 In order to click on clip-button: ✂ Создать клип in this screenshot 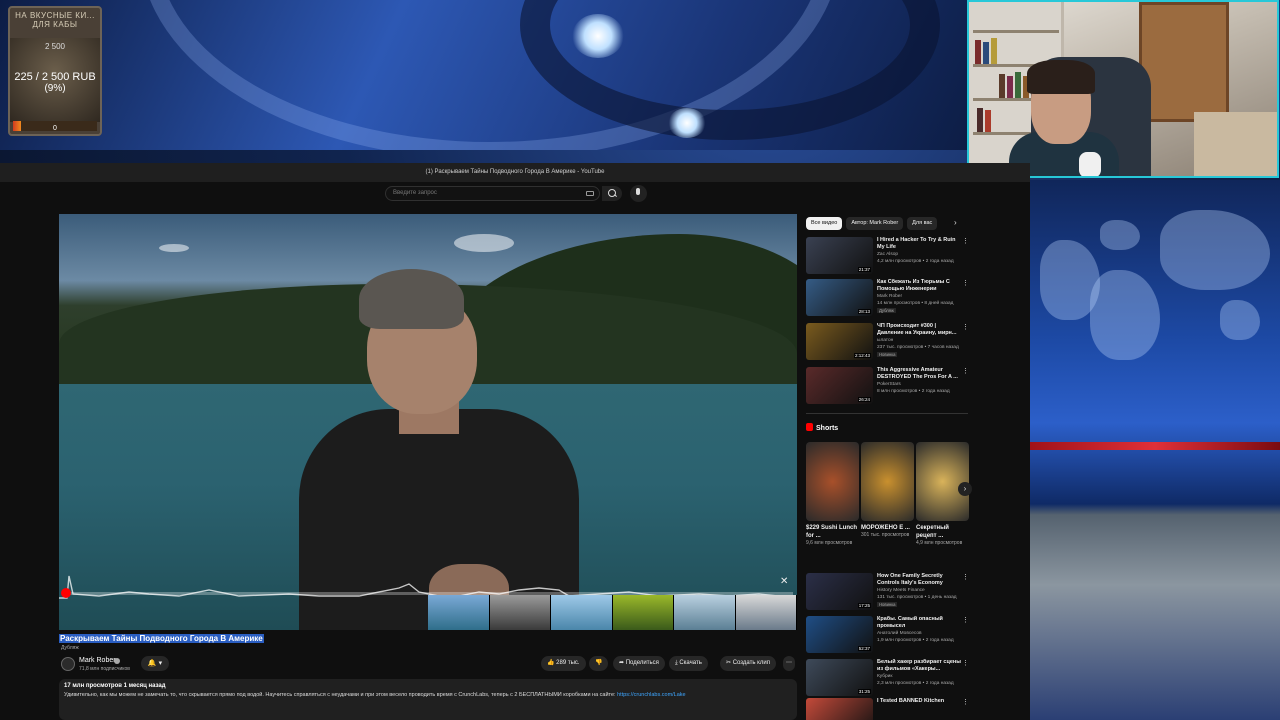, I will do `click(748, 663)`.